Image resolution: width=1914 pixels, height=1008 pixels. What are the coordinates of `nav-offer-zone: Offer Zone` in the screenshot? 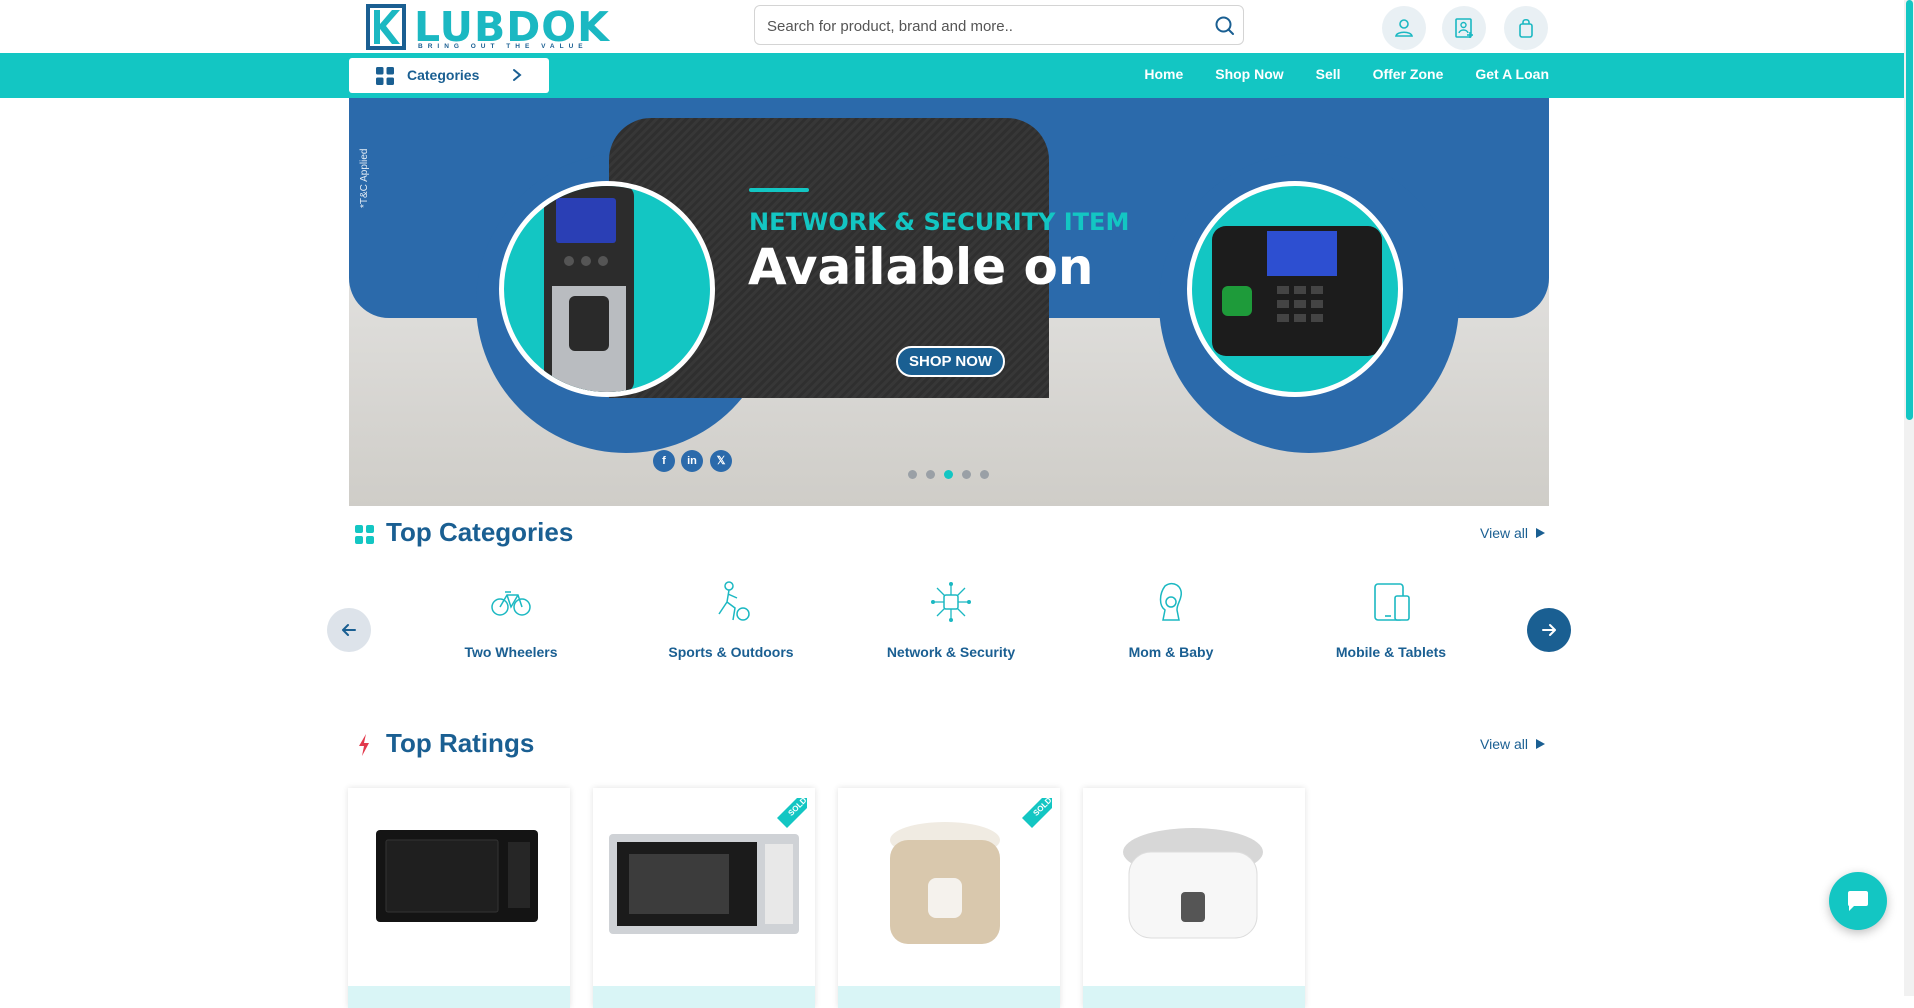 It's located at (1408, 74).